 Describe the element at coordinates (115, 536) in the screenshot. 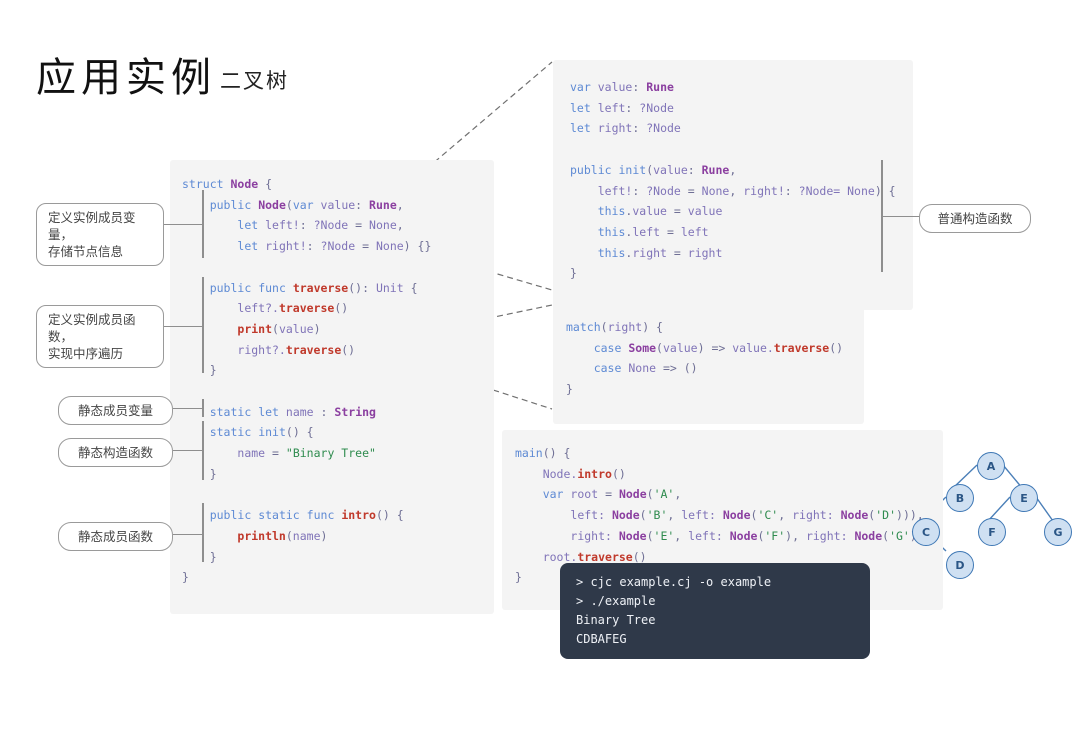

I see `callout-static-func: 静态成员函数` at that location.